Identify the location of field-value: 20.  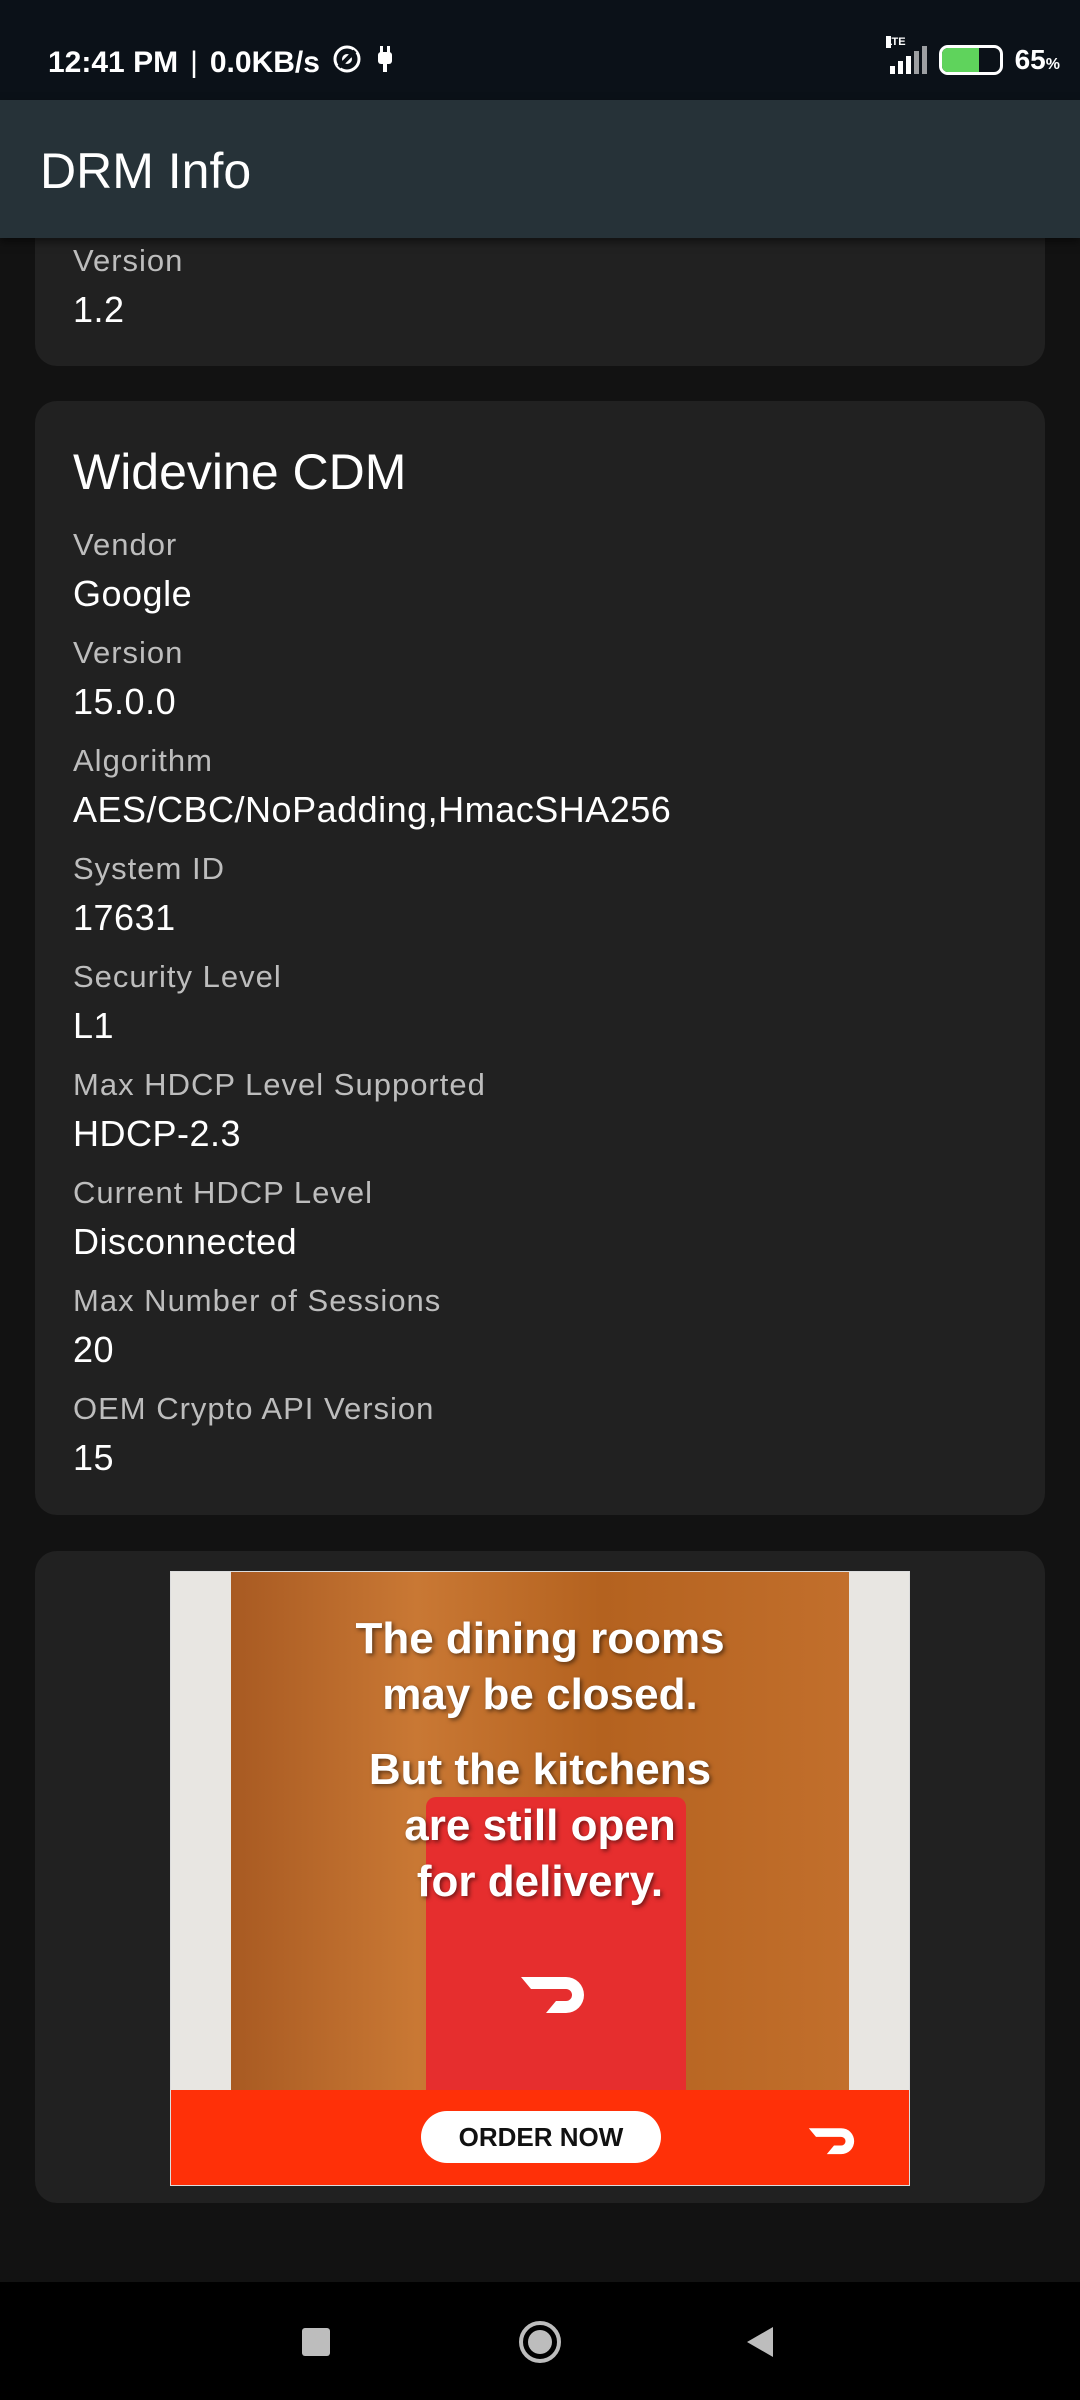
(94, 1349).